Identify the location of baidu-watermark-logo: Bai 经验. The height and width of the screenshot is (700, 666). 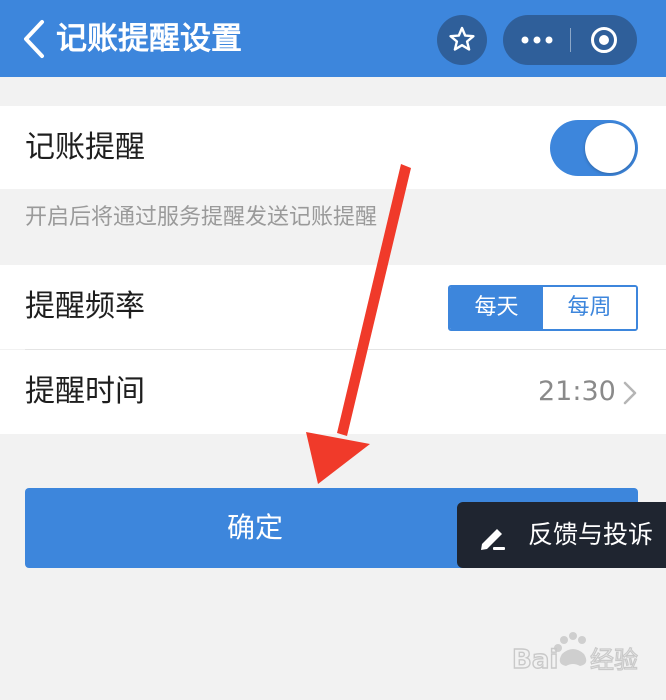
(575, 654).